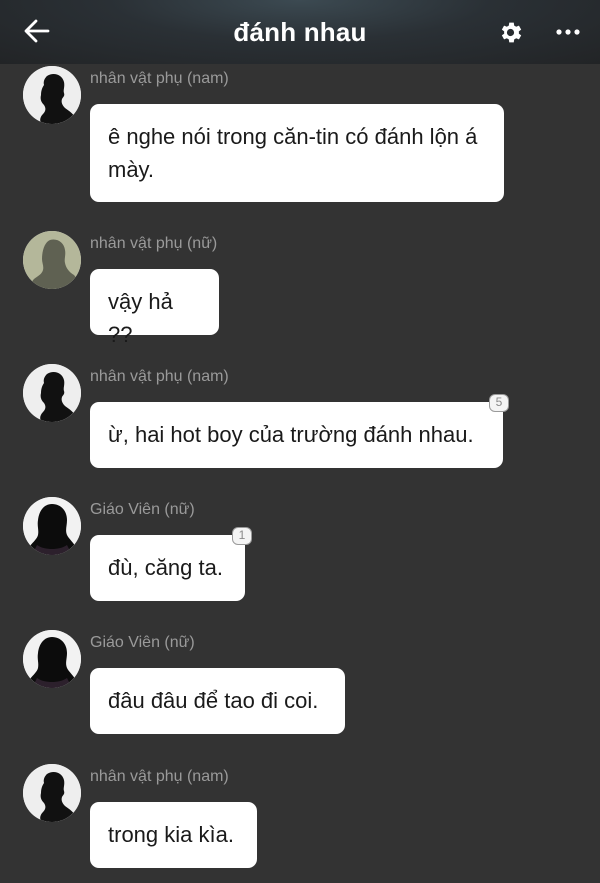 This screenshot has height=883, width=600. What do you see at coordinates (300, 32) in the screenshot?
I see `chat-header: đánh nhau` at bounding box center [300, 32].